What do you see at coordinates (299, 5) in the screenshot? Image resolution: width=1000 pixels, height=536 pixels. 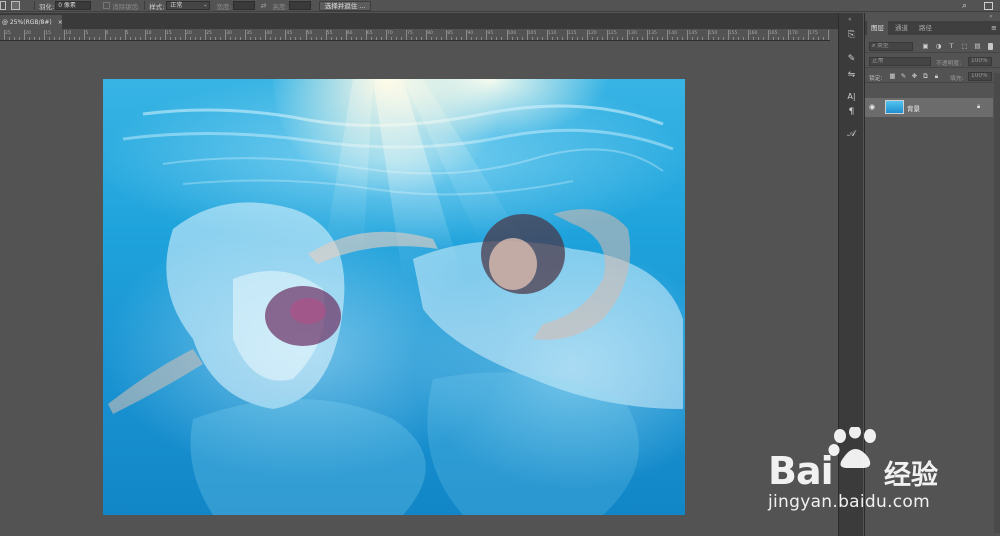 I see `height-input` at bounding box center [299, 5].